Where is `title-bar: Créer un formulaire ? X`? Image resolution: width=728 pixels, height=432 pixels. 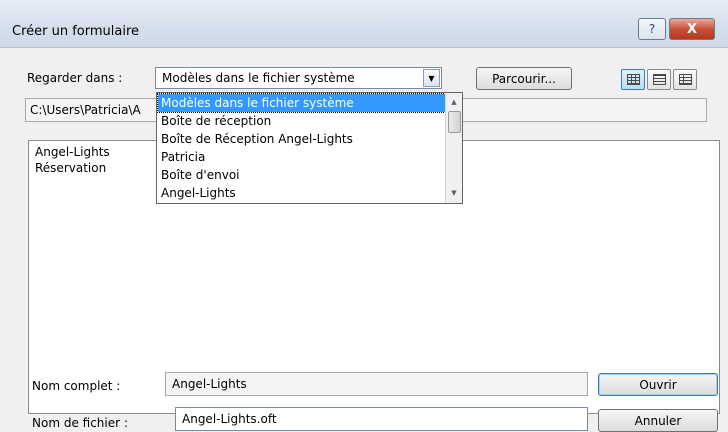
title-bar: Créer un formulaire ? X is located at coordinates (364, 24).